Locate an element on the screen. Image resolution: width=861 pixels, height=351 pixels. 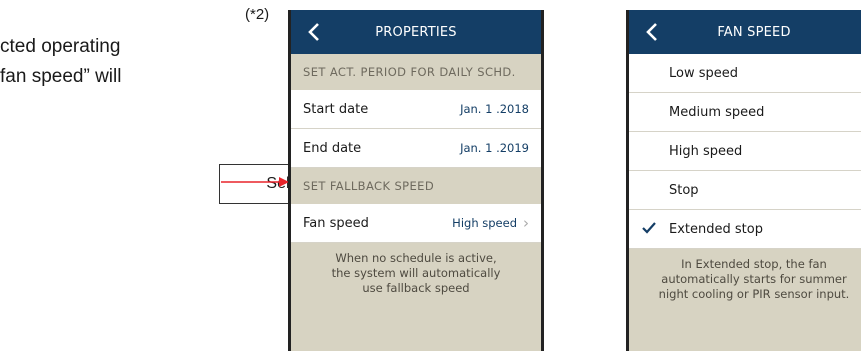
footnote-mark: (*2) is located at coordinates (257, 14).